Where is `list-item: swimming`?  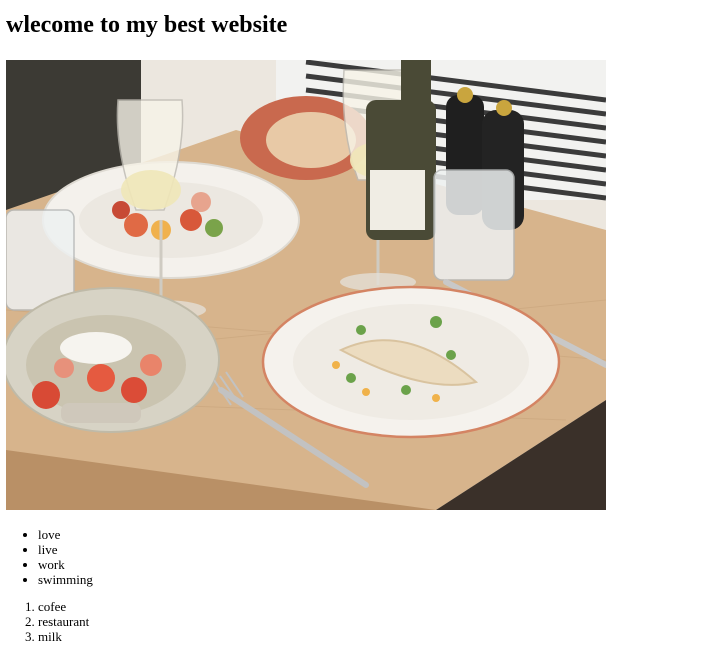 list-item: swimming is located at coordinates (65, 579).